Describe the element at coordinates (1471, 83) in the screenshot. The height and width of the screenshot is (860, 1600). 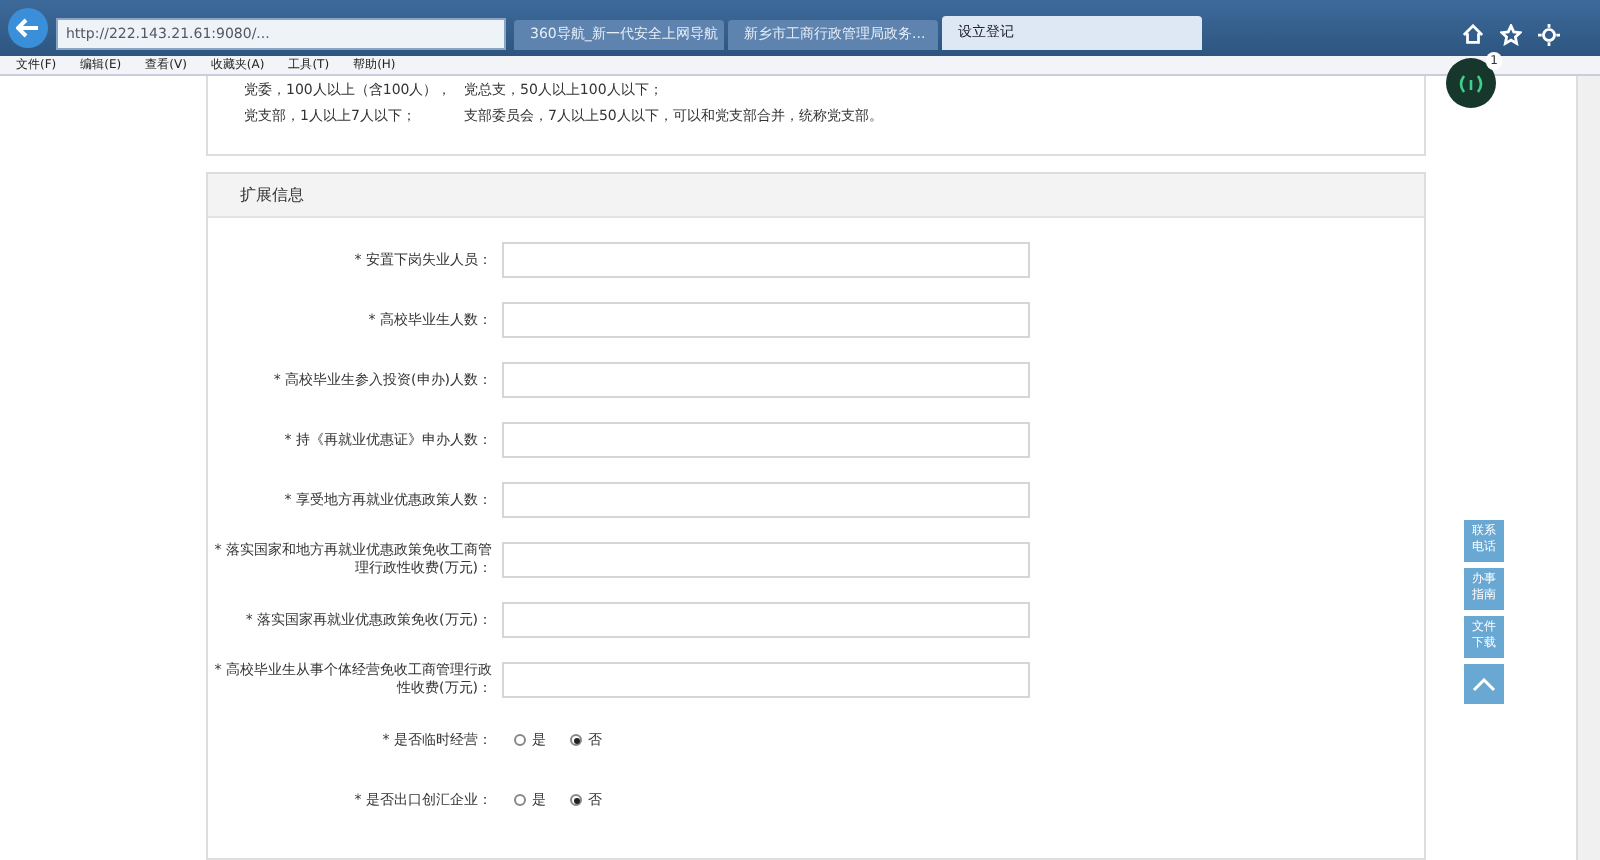
I see `signal-icon` at that location.